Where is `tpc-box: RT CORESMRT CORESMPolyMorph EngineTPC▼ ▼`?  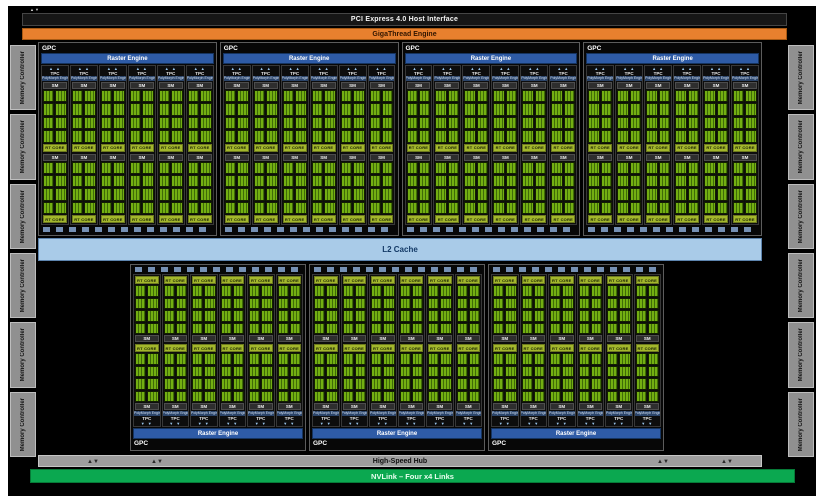 tpc-box: RT CORESMRT CORESMPolyMorph EngineTPC▼ ▼ is located at coordinates (147, 350).